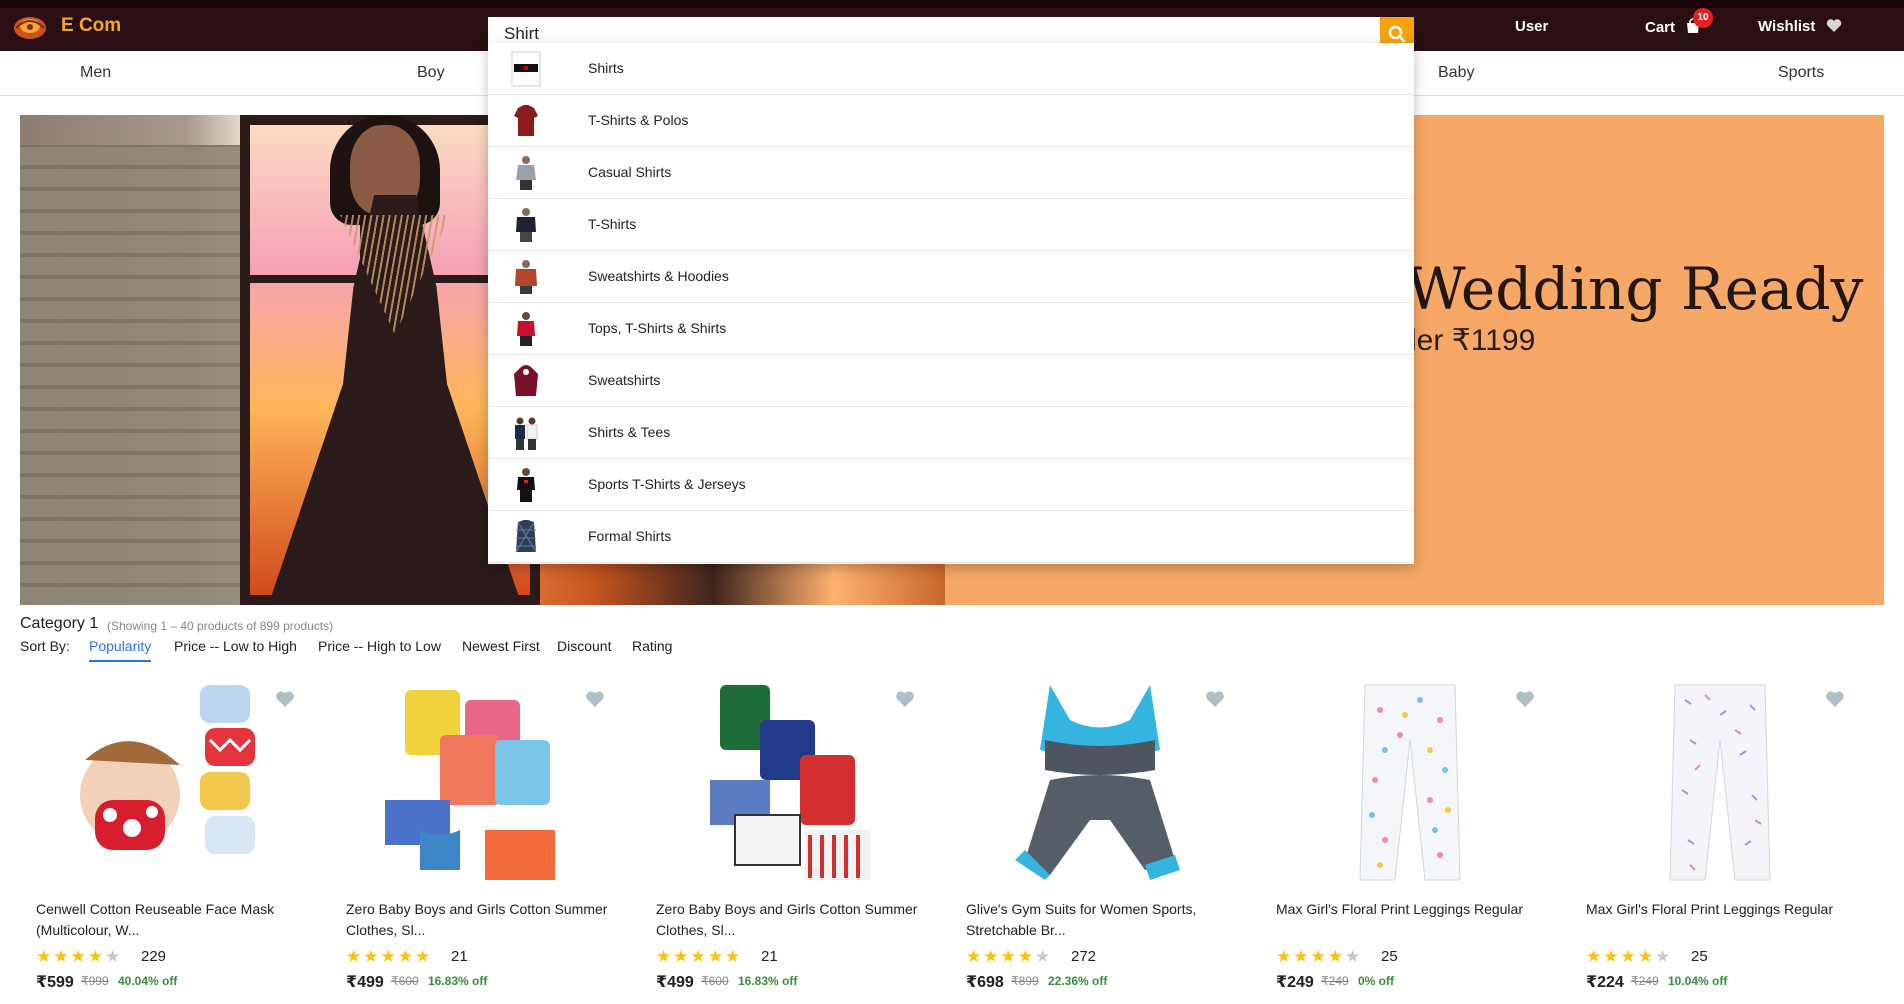 The height and width of the screenshot is (1004, 1904). I want to click on suggestion-label: Shirts, so click(606, 68).